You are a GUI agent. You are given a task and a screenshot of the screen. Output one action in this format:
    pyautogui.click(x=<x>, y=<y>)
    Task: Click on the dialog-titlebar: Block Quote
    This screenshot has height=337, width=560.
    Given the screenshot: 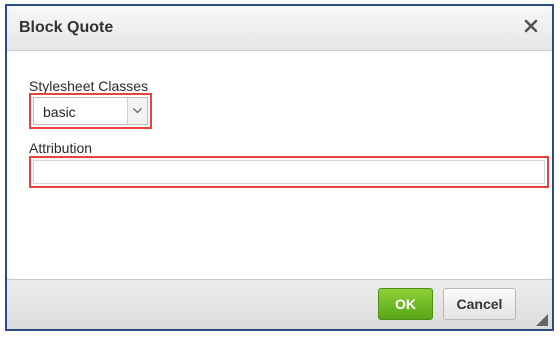 What is the action you would take?
    pyautogui.click(x=279, y=28)
    